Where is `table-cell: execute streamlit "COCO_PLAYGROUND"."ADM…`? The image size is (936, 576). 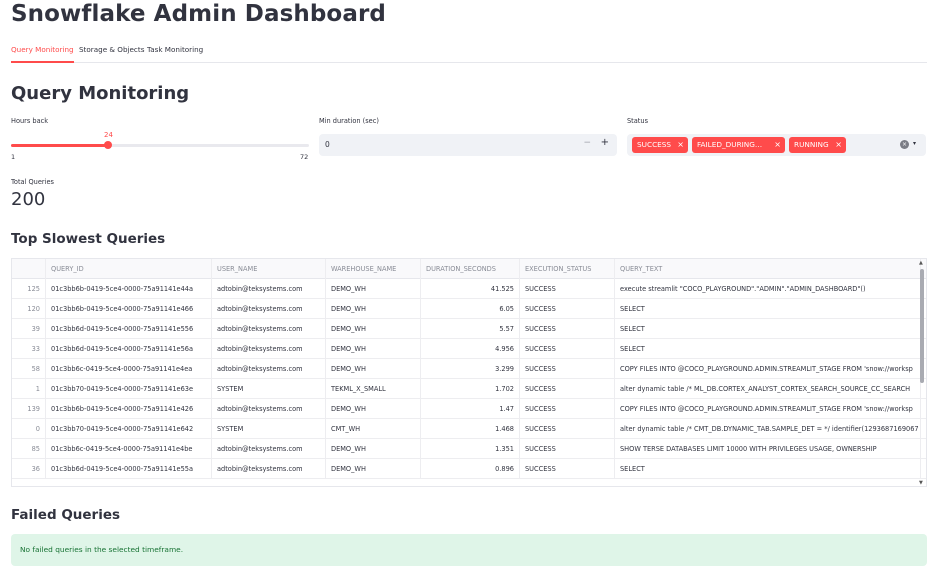
table-cell: execute streamlit "COCO_PLAYGROUND"."ADM… is located at coordinates (768, 289).